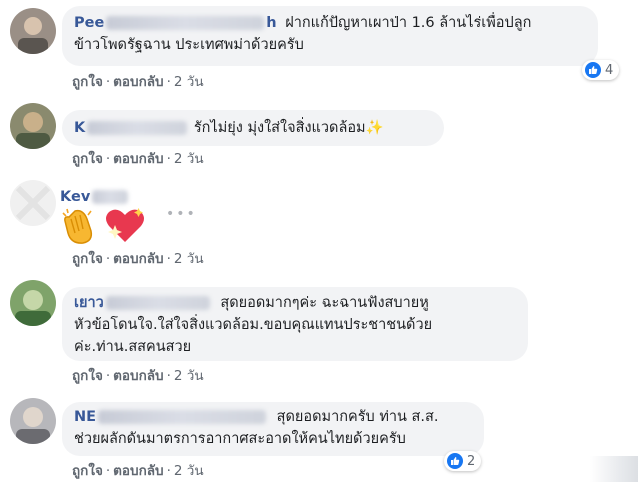  I want to click on reaction-count: 4, so click(601, 70).